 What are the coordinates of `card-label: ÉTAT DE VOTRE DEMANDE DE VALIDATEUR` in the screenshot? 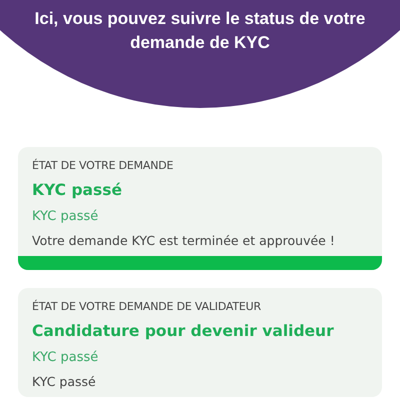 It's located at (147, 306).